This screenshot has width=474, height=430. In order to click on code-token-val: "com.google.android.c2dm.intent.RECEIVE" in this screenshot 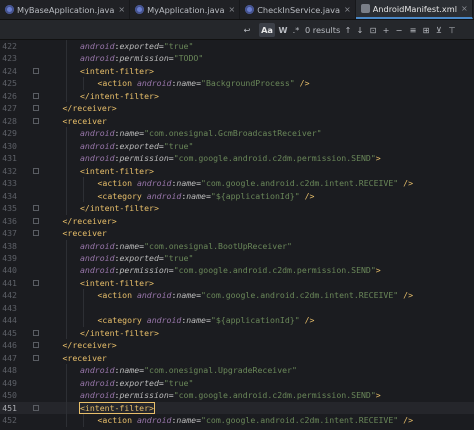, I will do `click(300, 420)`.